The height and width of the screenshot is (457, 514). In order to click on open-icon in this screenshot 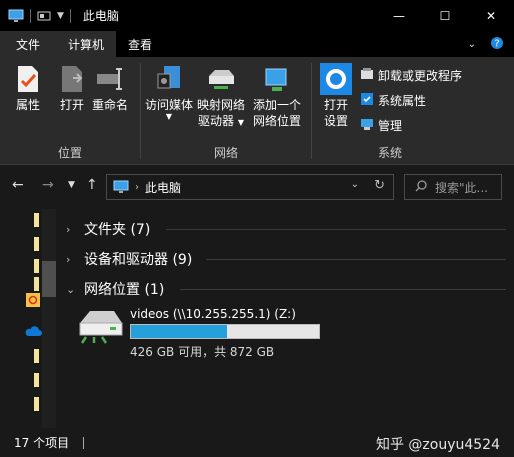, I will do `click(72, 79)`.